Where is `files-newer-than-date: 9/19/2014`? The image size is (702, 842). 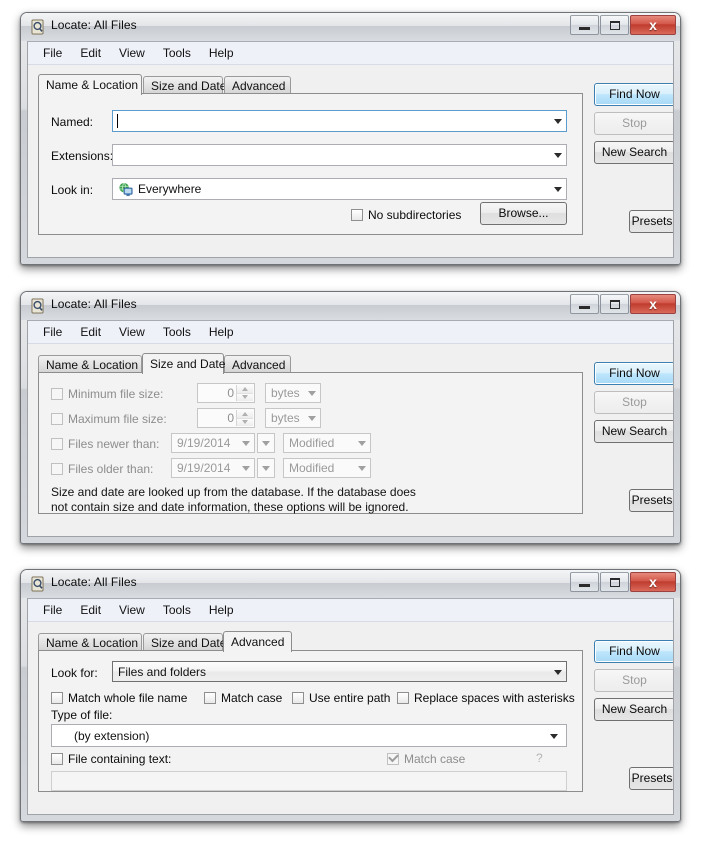
files-newer-than-date: 9/19/2014 is located at coordinates (204, 443).